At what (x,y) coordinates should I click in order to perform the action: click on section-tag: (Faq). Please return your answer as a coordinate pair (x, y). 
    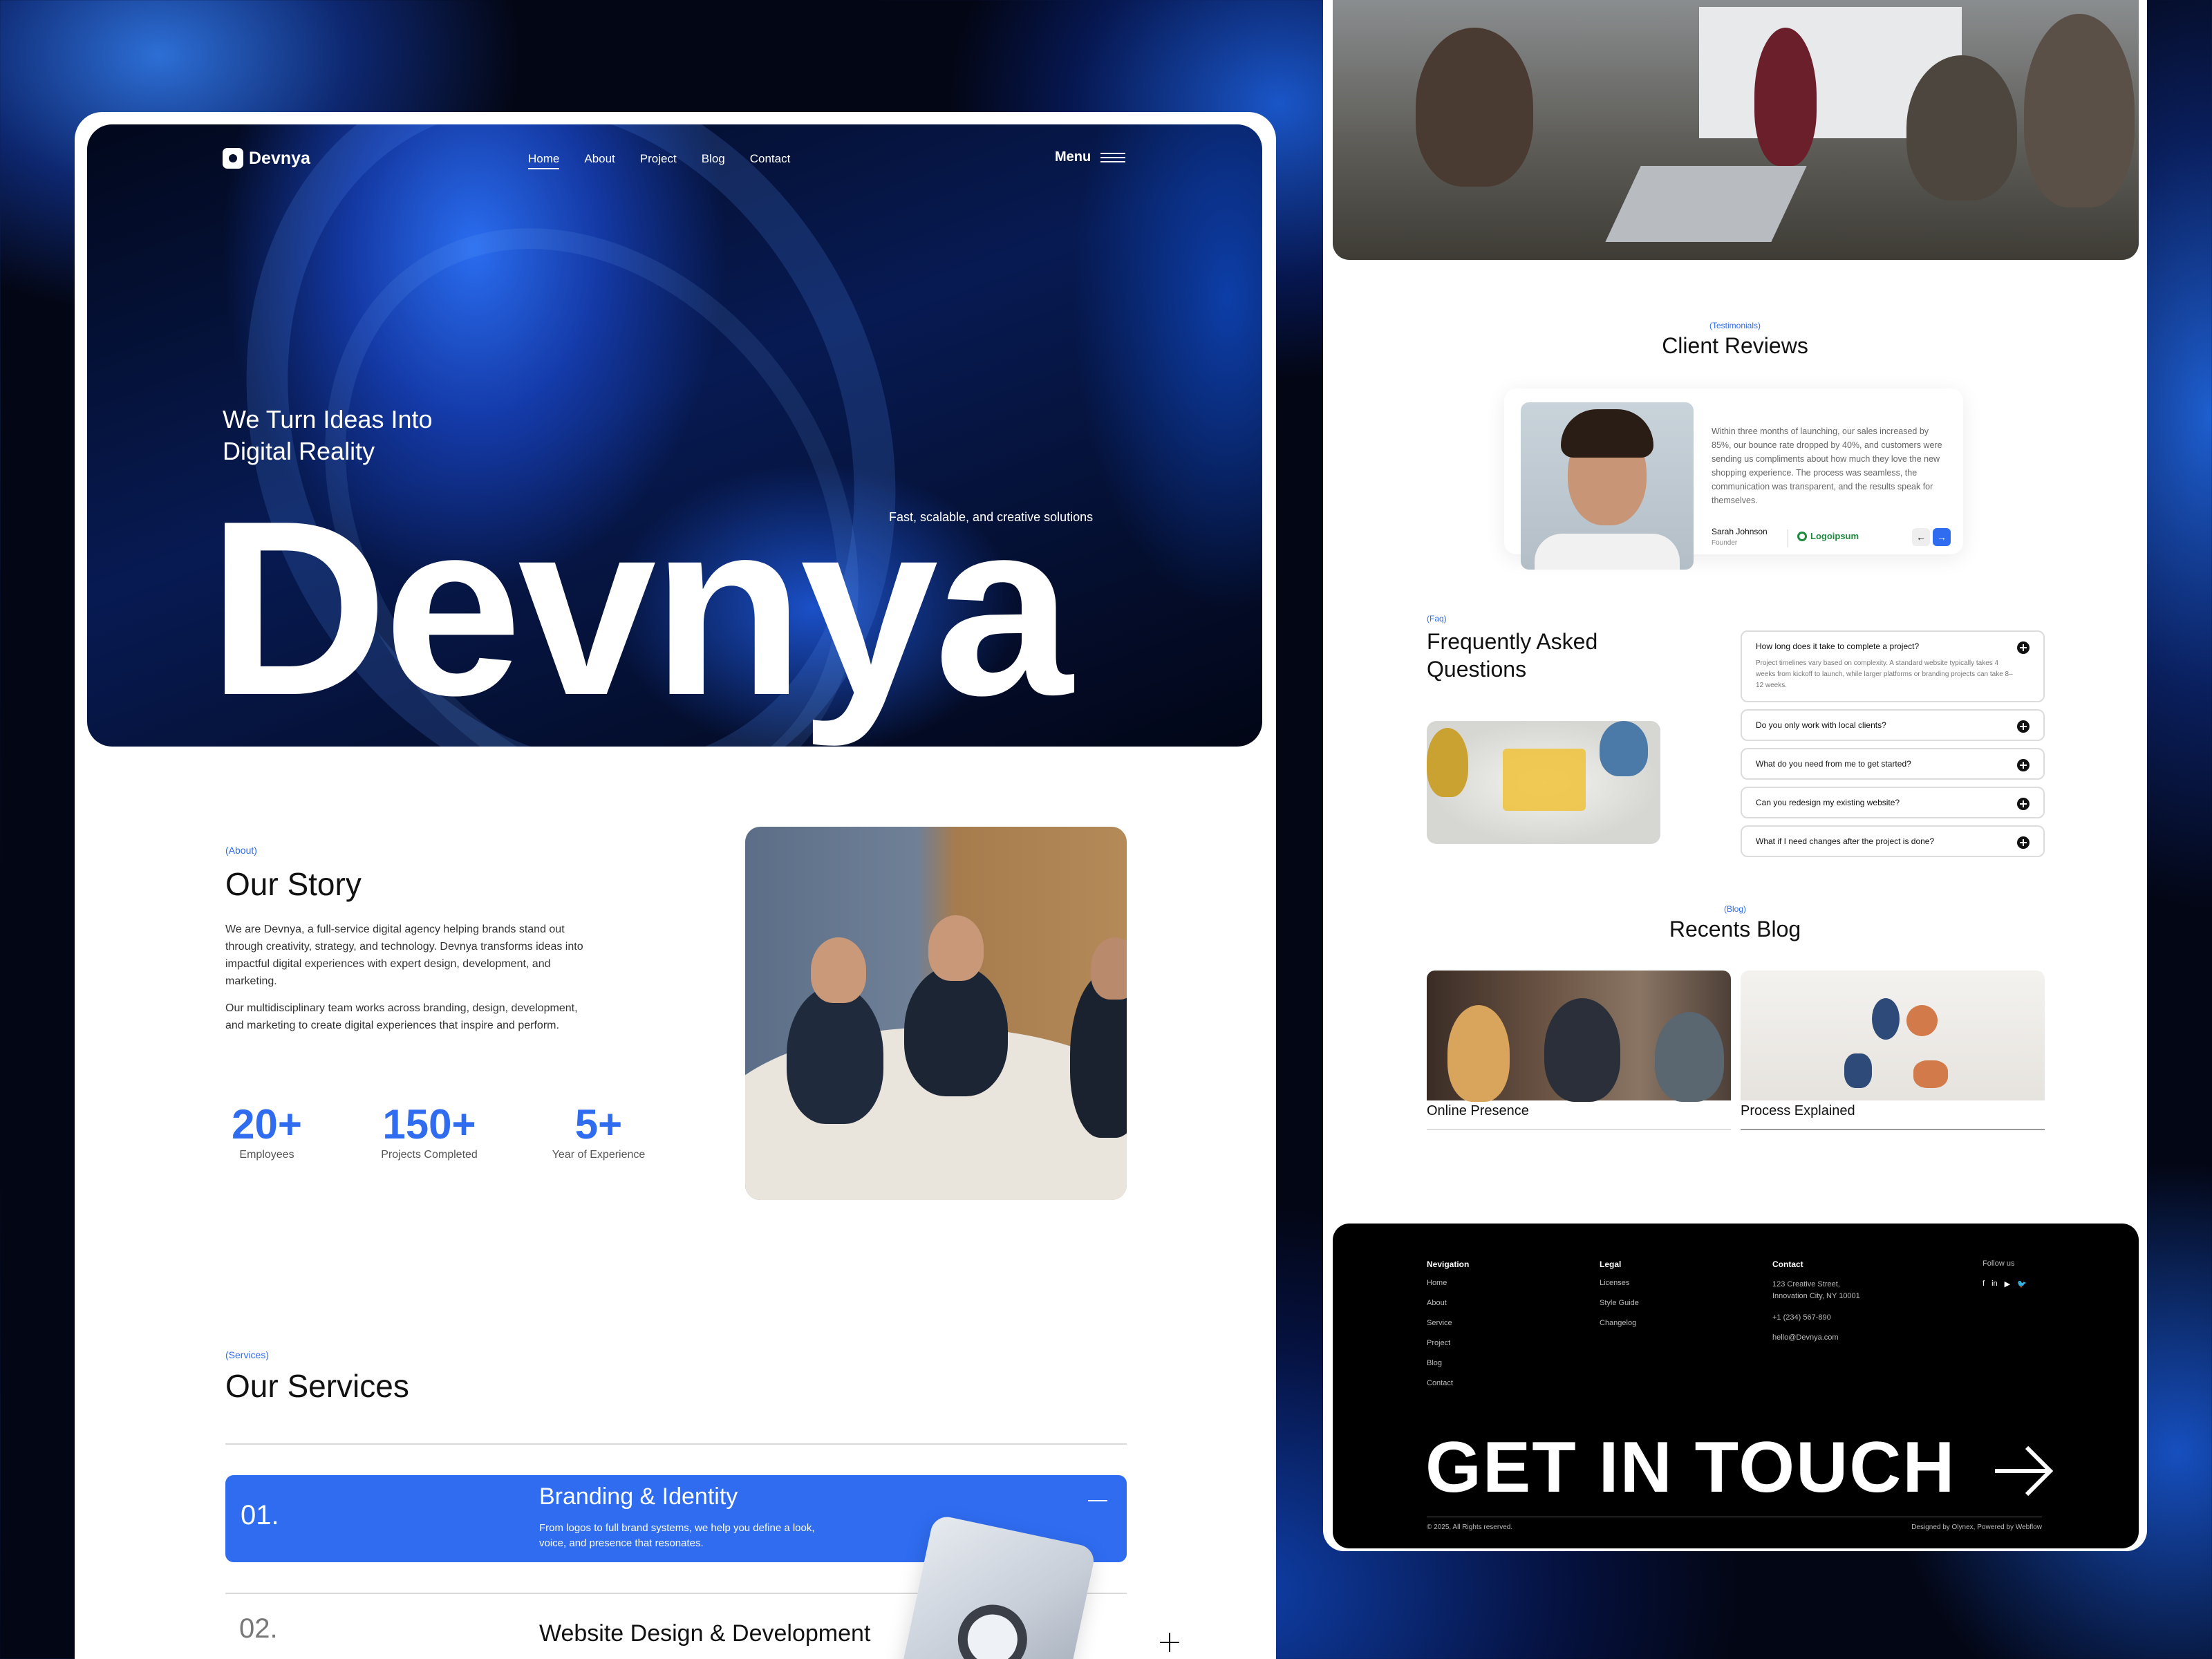
    Looking at the image, I should click on (1437, 619).